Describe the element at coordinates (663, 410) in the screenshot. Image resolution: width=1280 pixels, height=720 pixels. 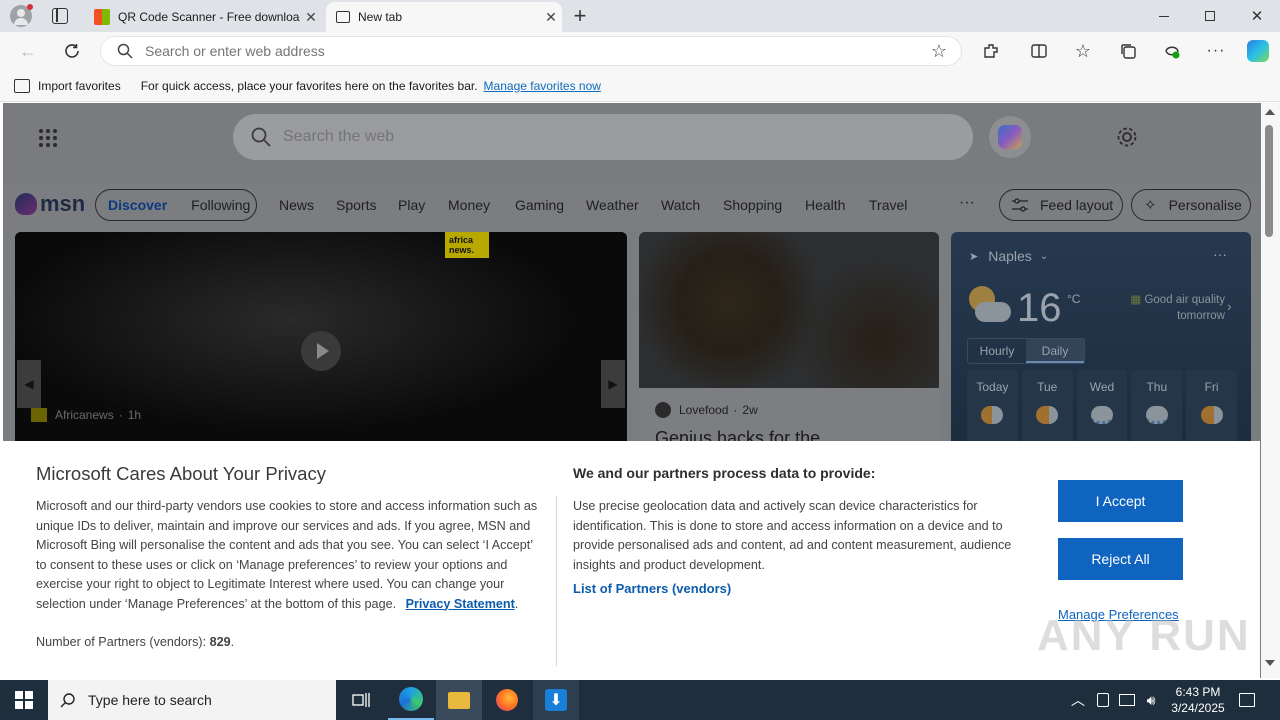
I see `lovefood-logo-icon` at that location.